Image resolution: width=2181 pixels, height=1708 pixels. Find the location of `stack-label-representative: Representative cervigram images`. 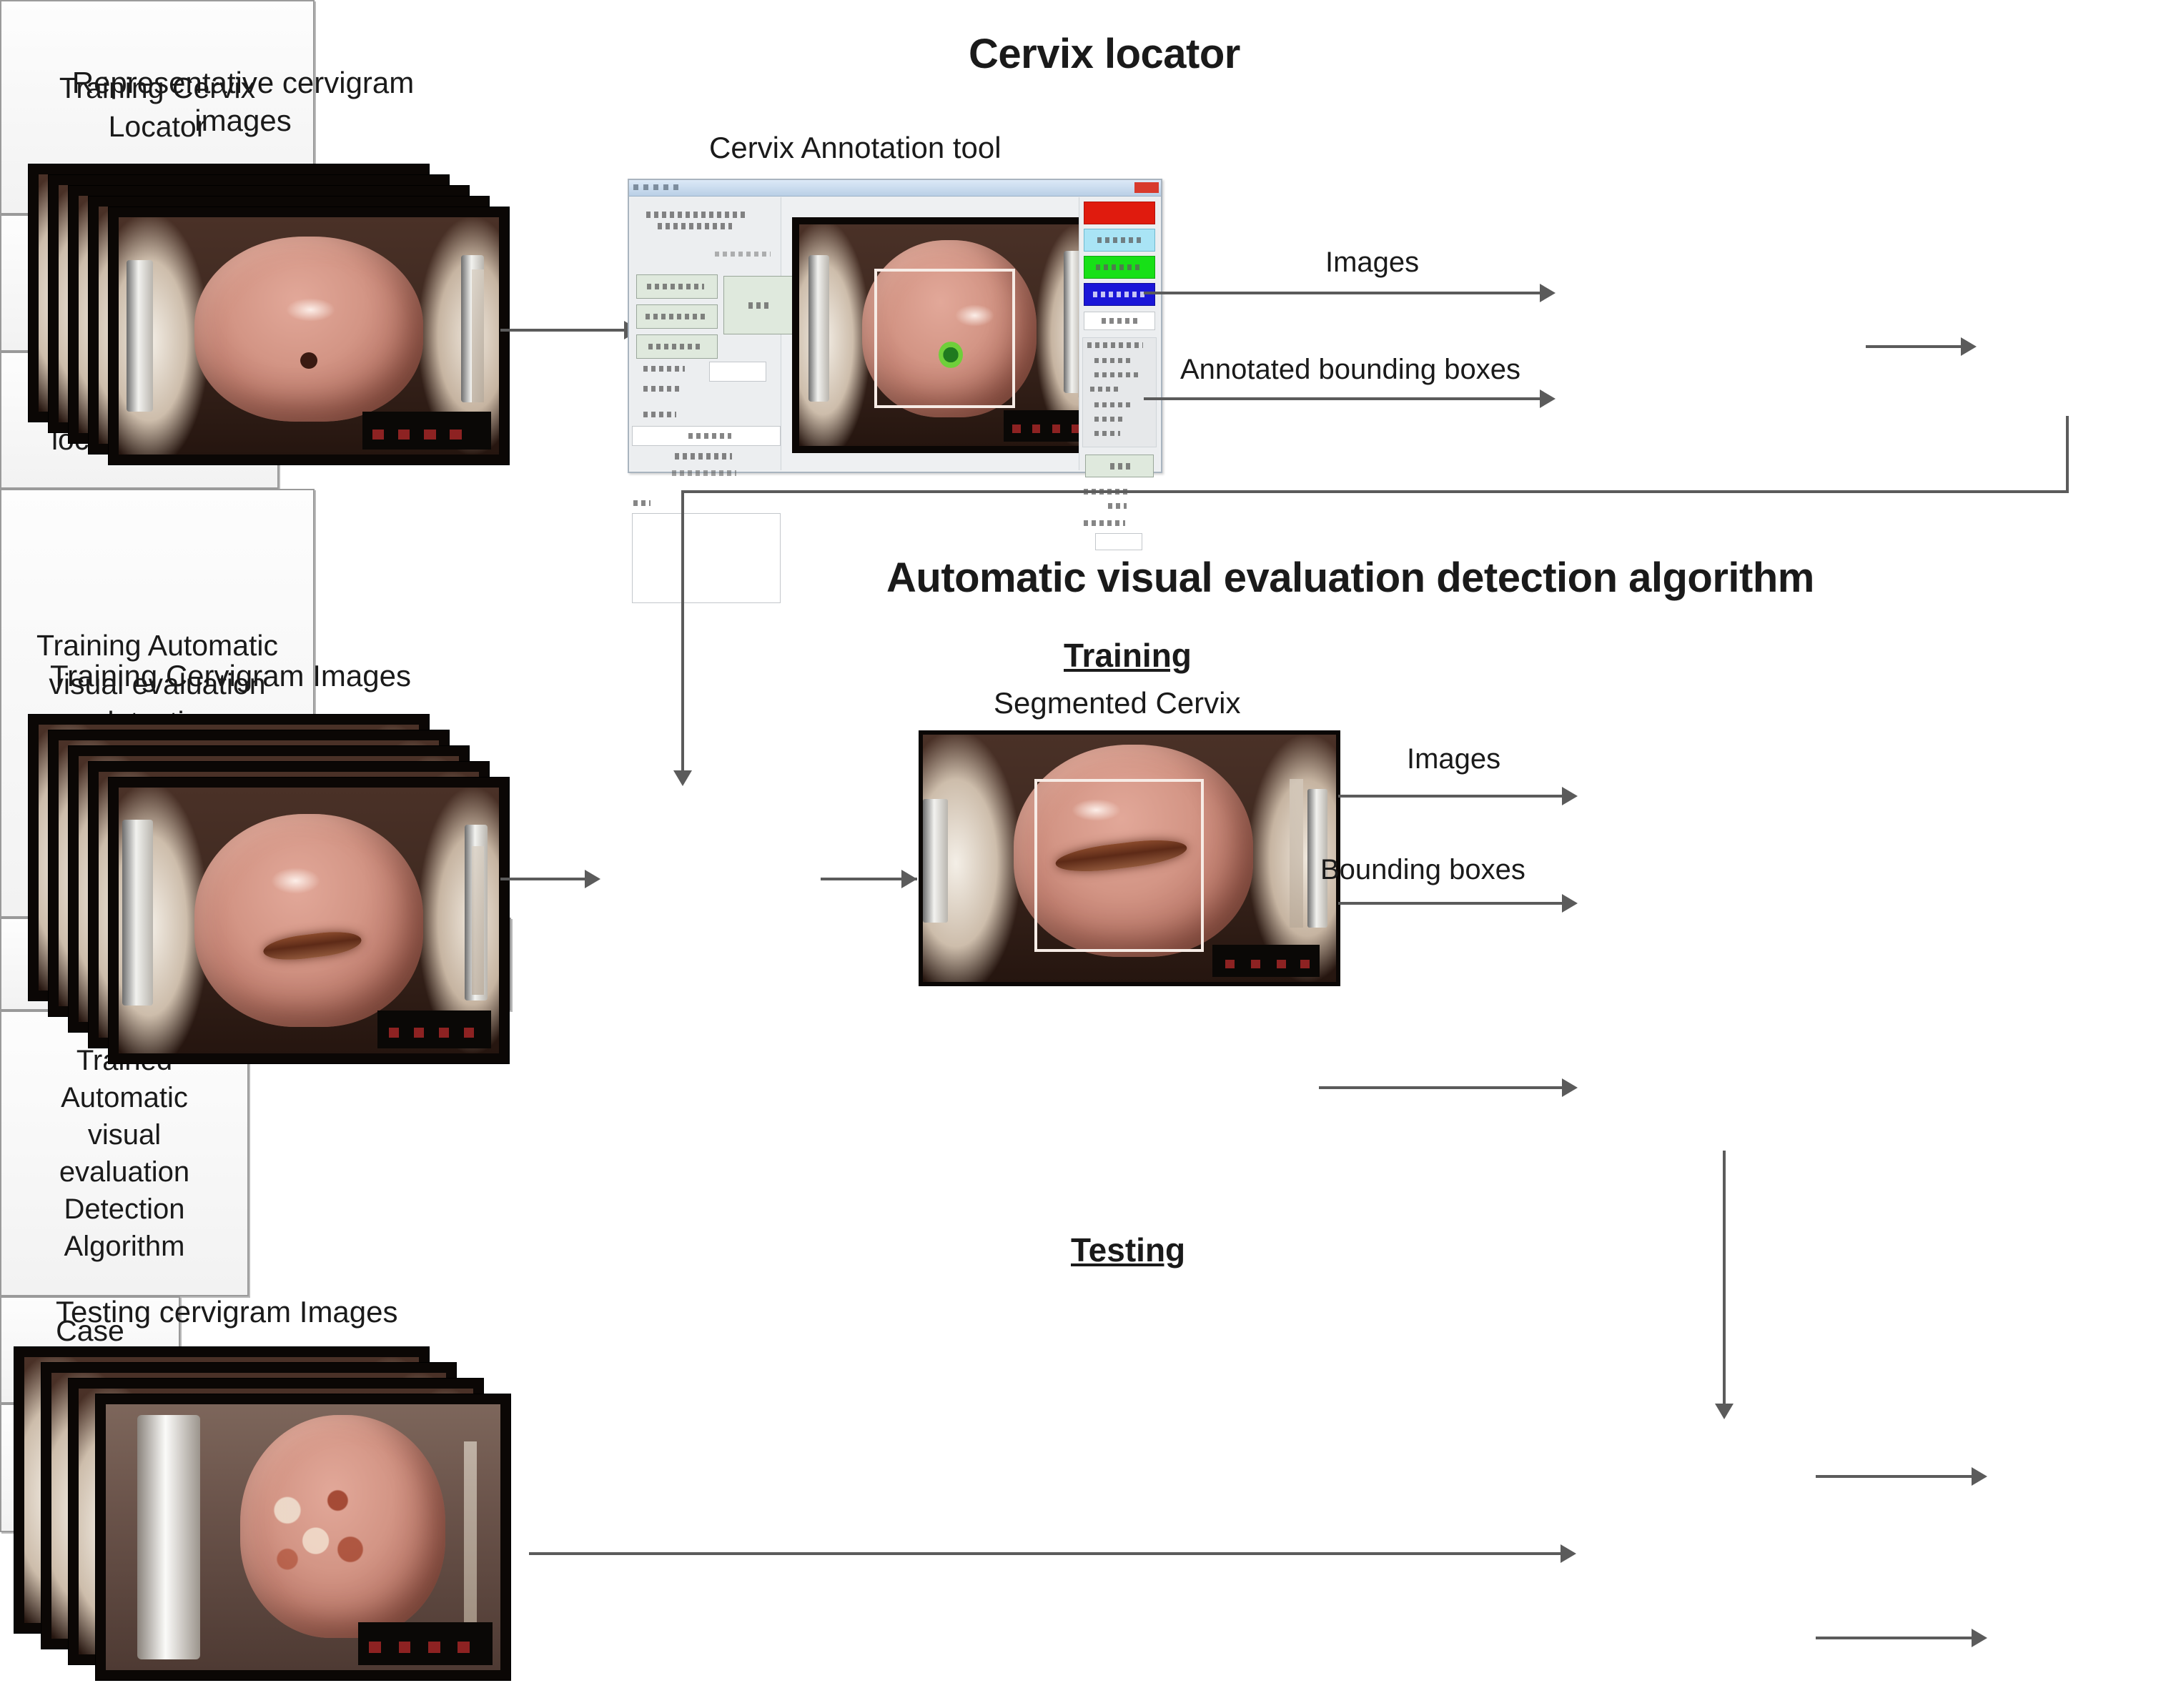

stack-label-representative: Representative cervigram images is located at coordinates (243, 101).